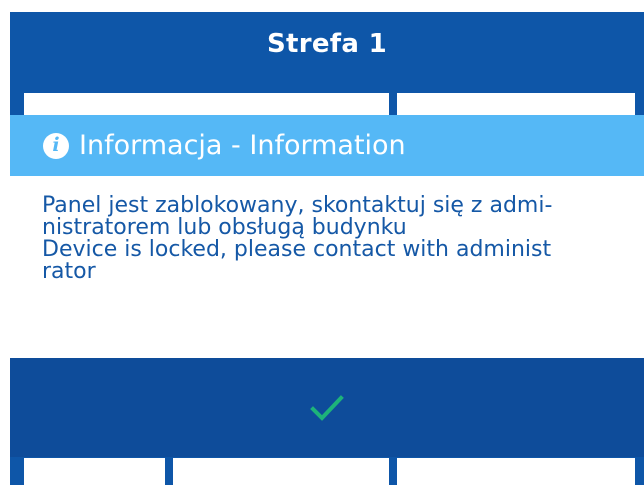  I want to click on info-icon: i, so click(56, 145).